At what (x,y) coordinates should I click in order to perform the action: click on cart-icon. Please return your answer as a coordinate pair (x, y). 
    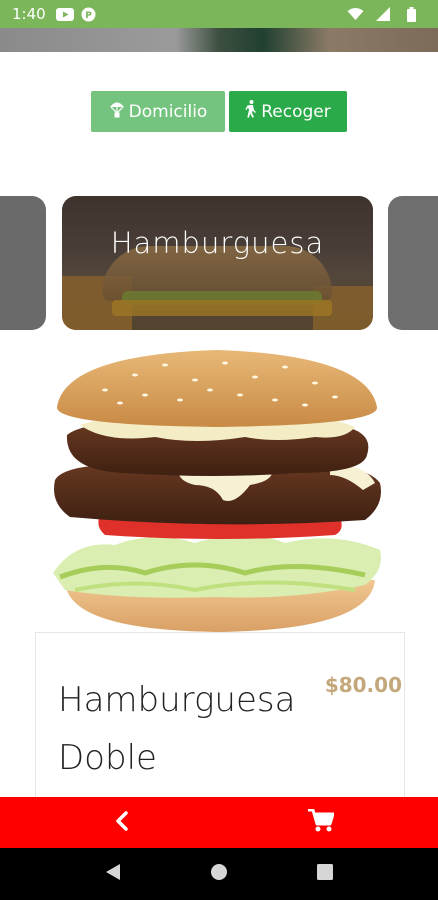
    Looking at the image, I should click on (321, 822).